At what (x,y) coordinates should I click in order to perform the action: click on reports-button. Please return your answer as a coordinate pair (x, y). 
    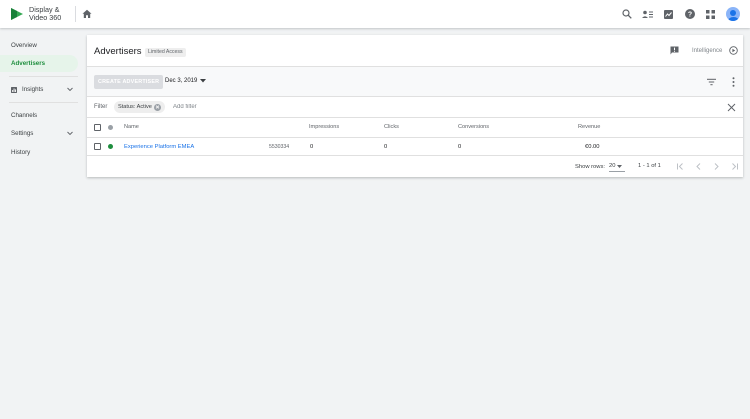
    Looking at the image, I should click on (668, 14).